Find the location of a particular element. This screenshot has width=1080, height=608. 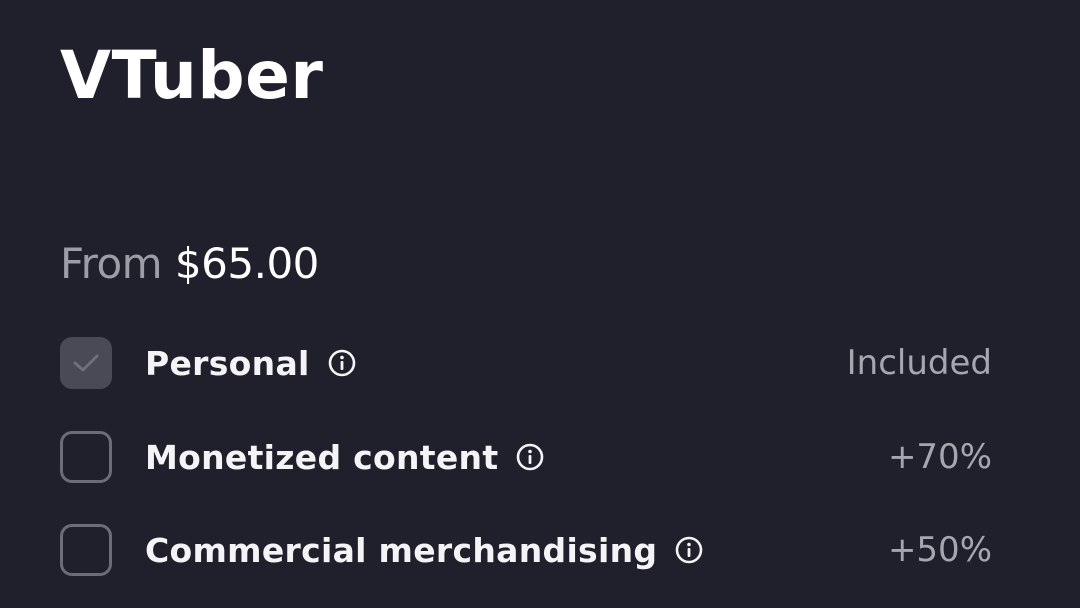

price-line: From $65.00 is located at coordinates (189, 264).